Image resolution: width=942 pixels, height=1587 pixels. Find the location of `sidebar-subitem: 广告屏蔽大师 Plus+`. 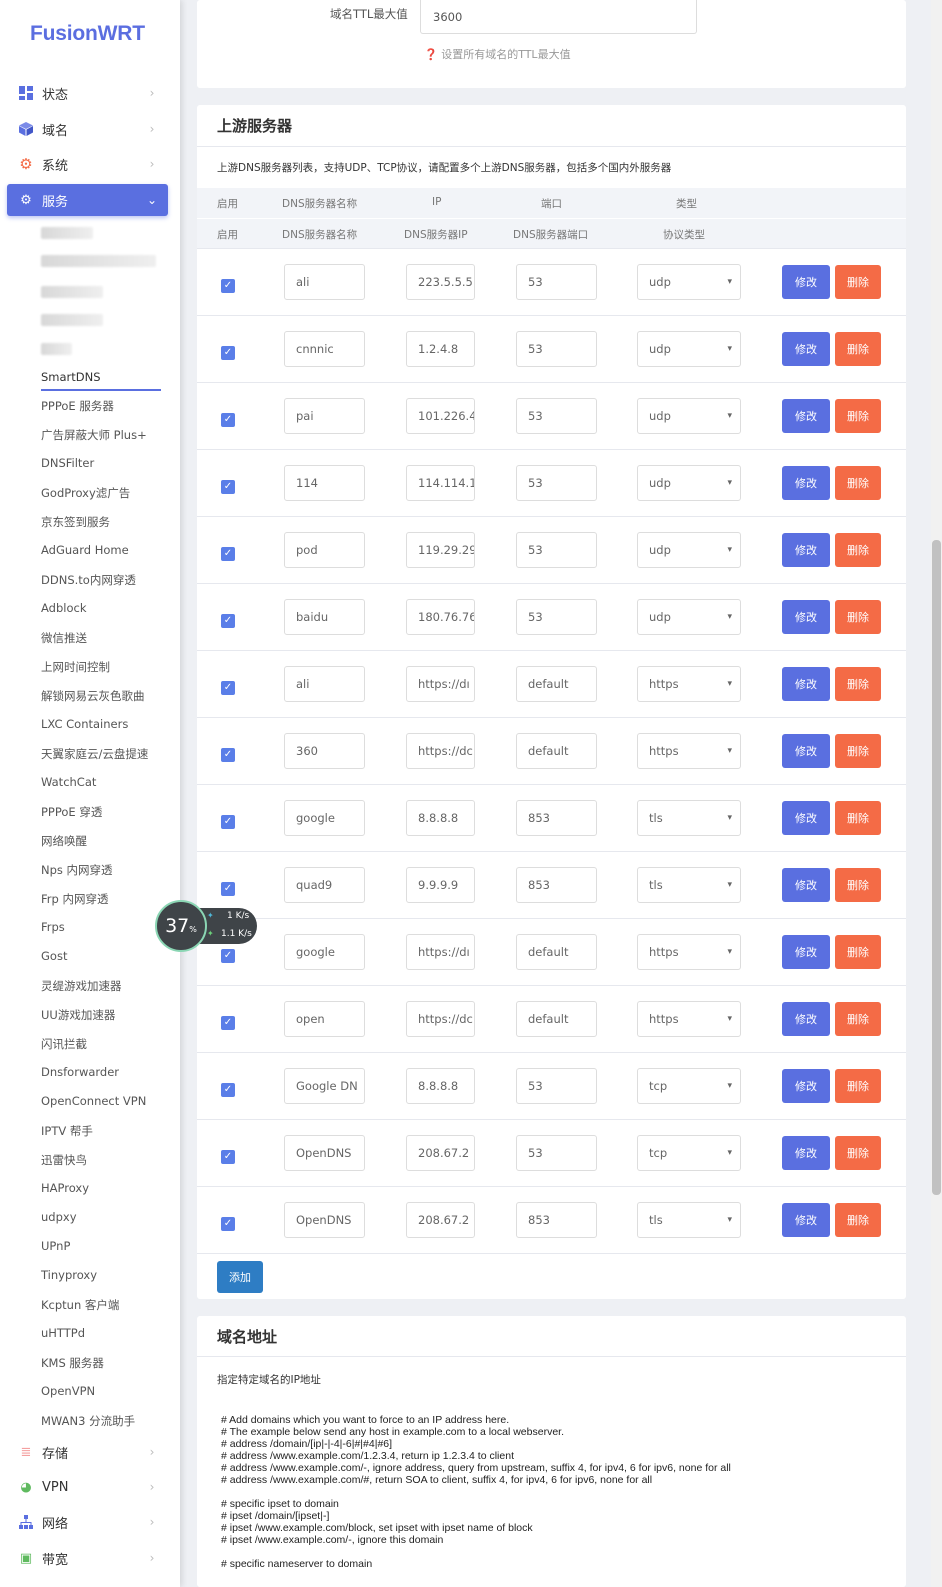

sidebar-subitem: 广告屏蔽大师 Plus+ is located at coordinates (94, 435).